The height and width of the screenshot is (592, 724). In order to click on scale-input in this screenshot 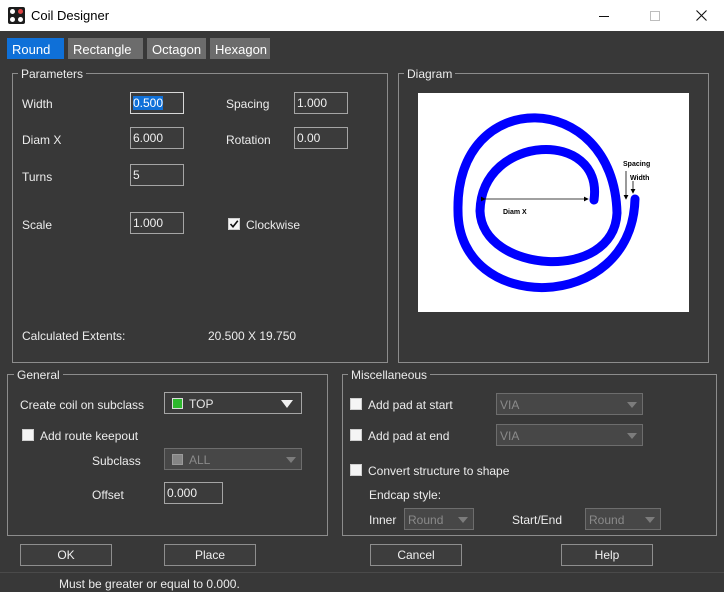, I will do `click(157, 223)`.